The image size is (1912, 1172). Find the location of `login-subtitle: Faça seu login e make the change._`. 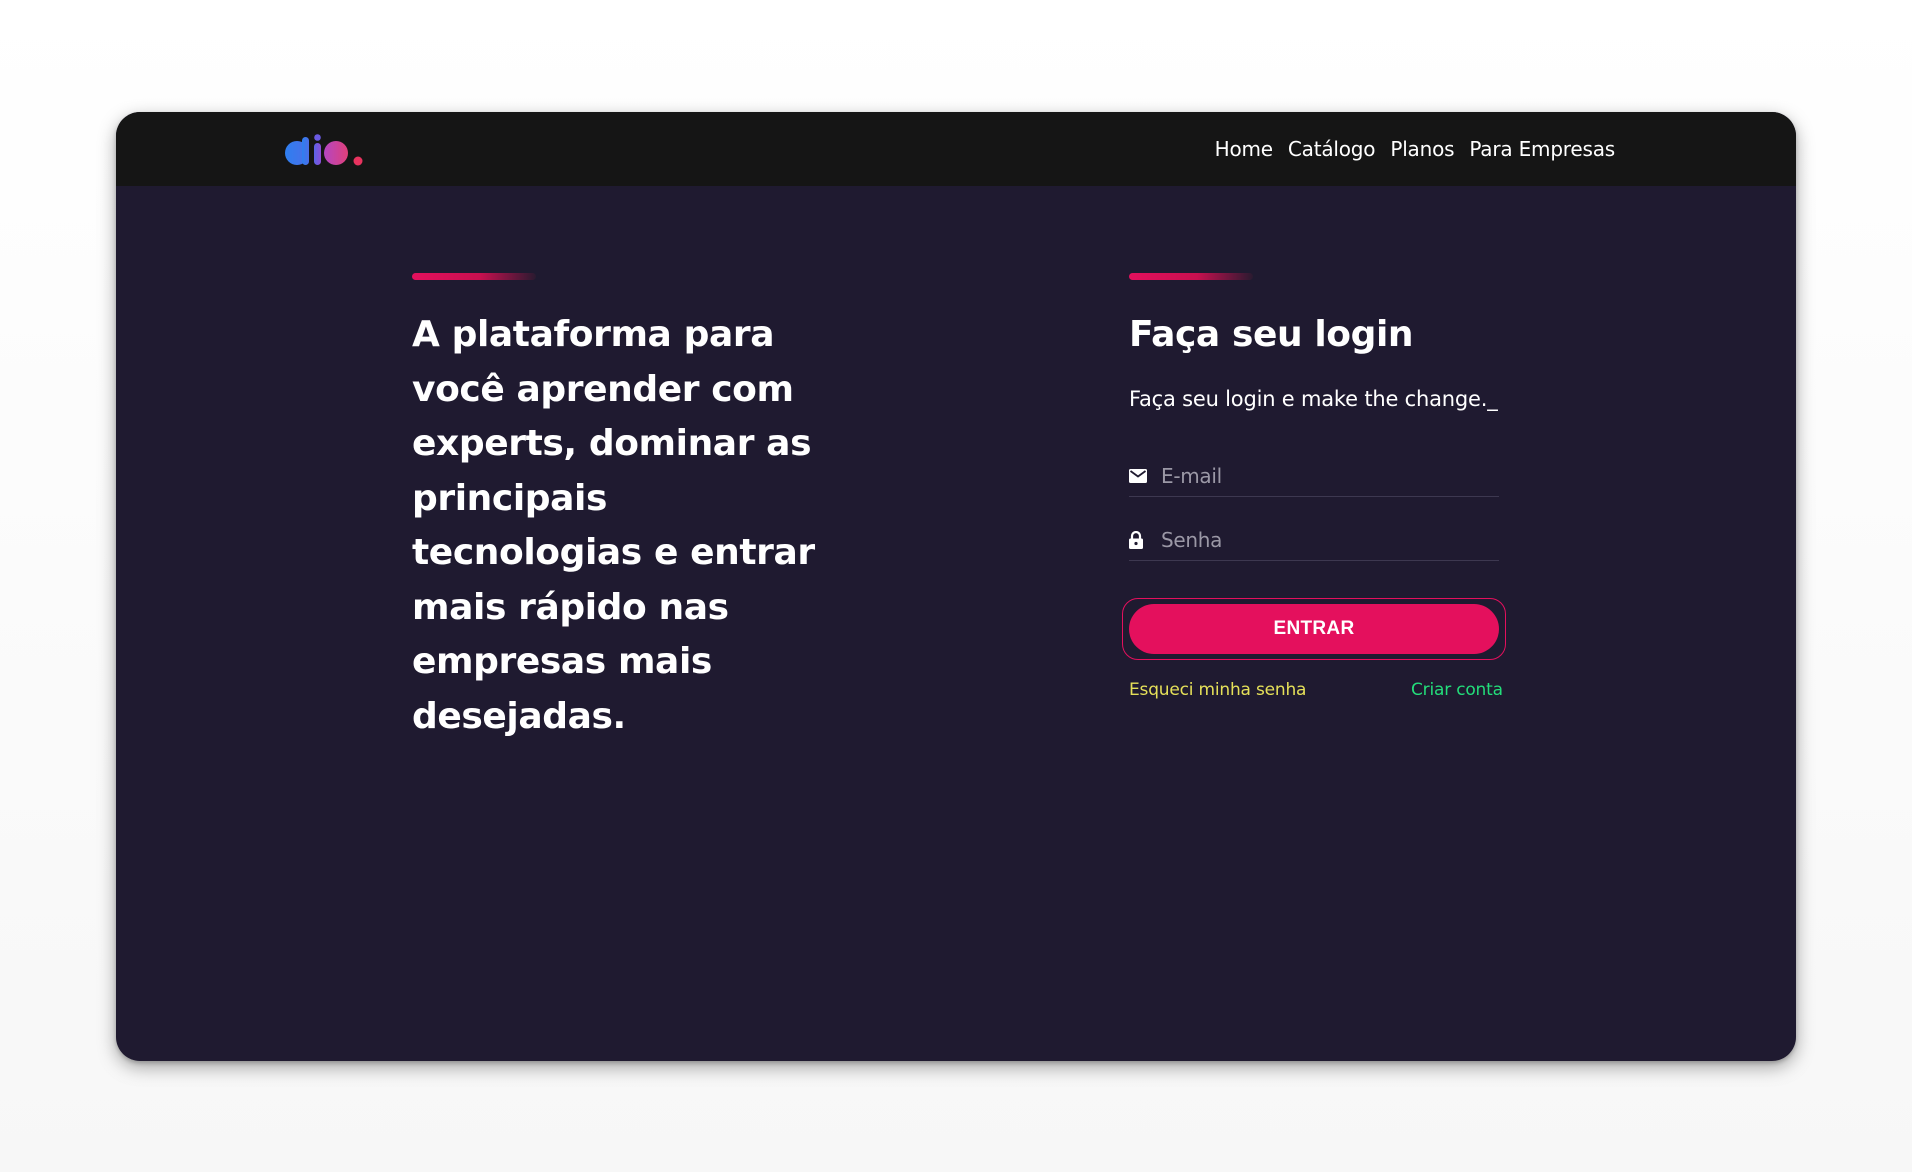

login-subtitle: Faça seu login e make the change._ is located at coordinates (1313, 399).